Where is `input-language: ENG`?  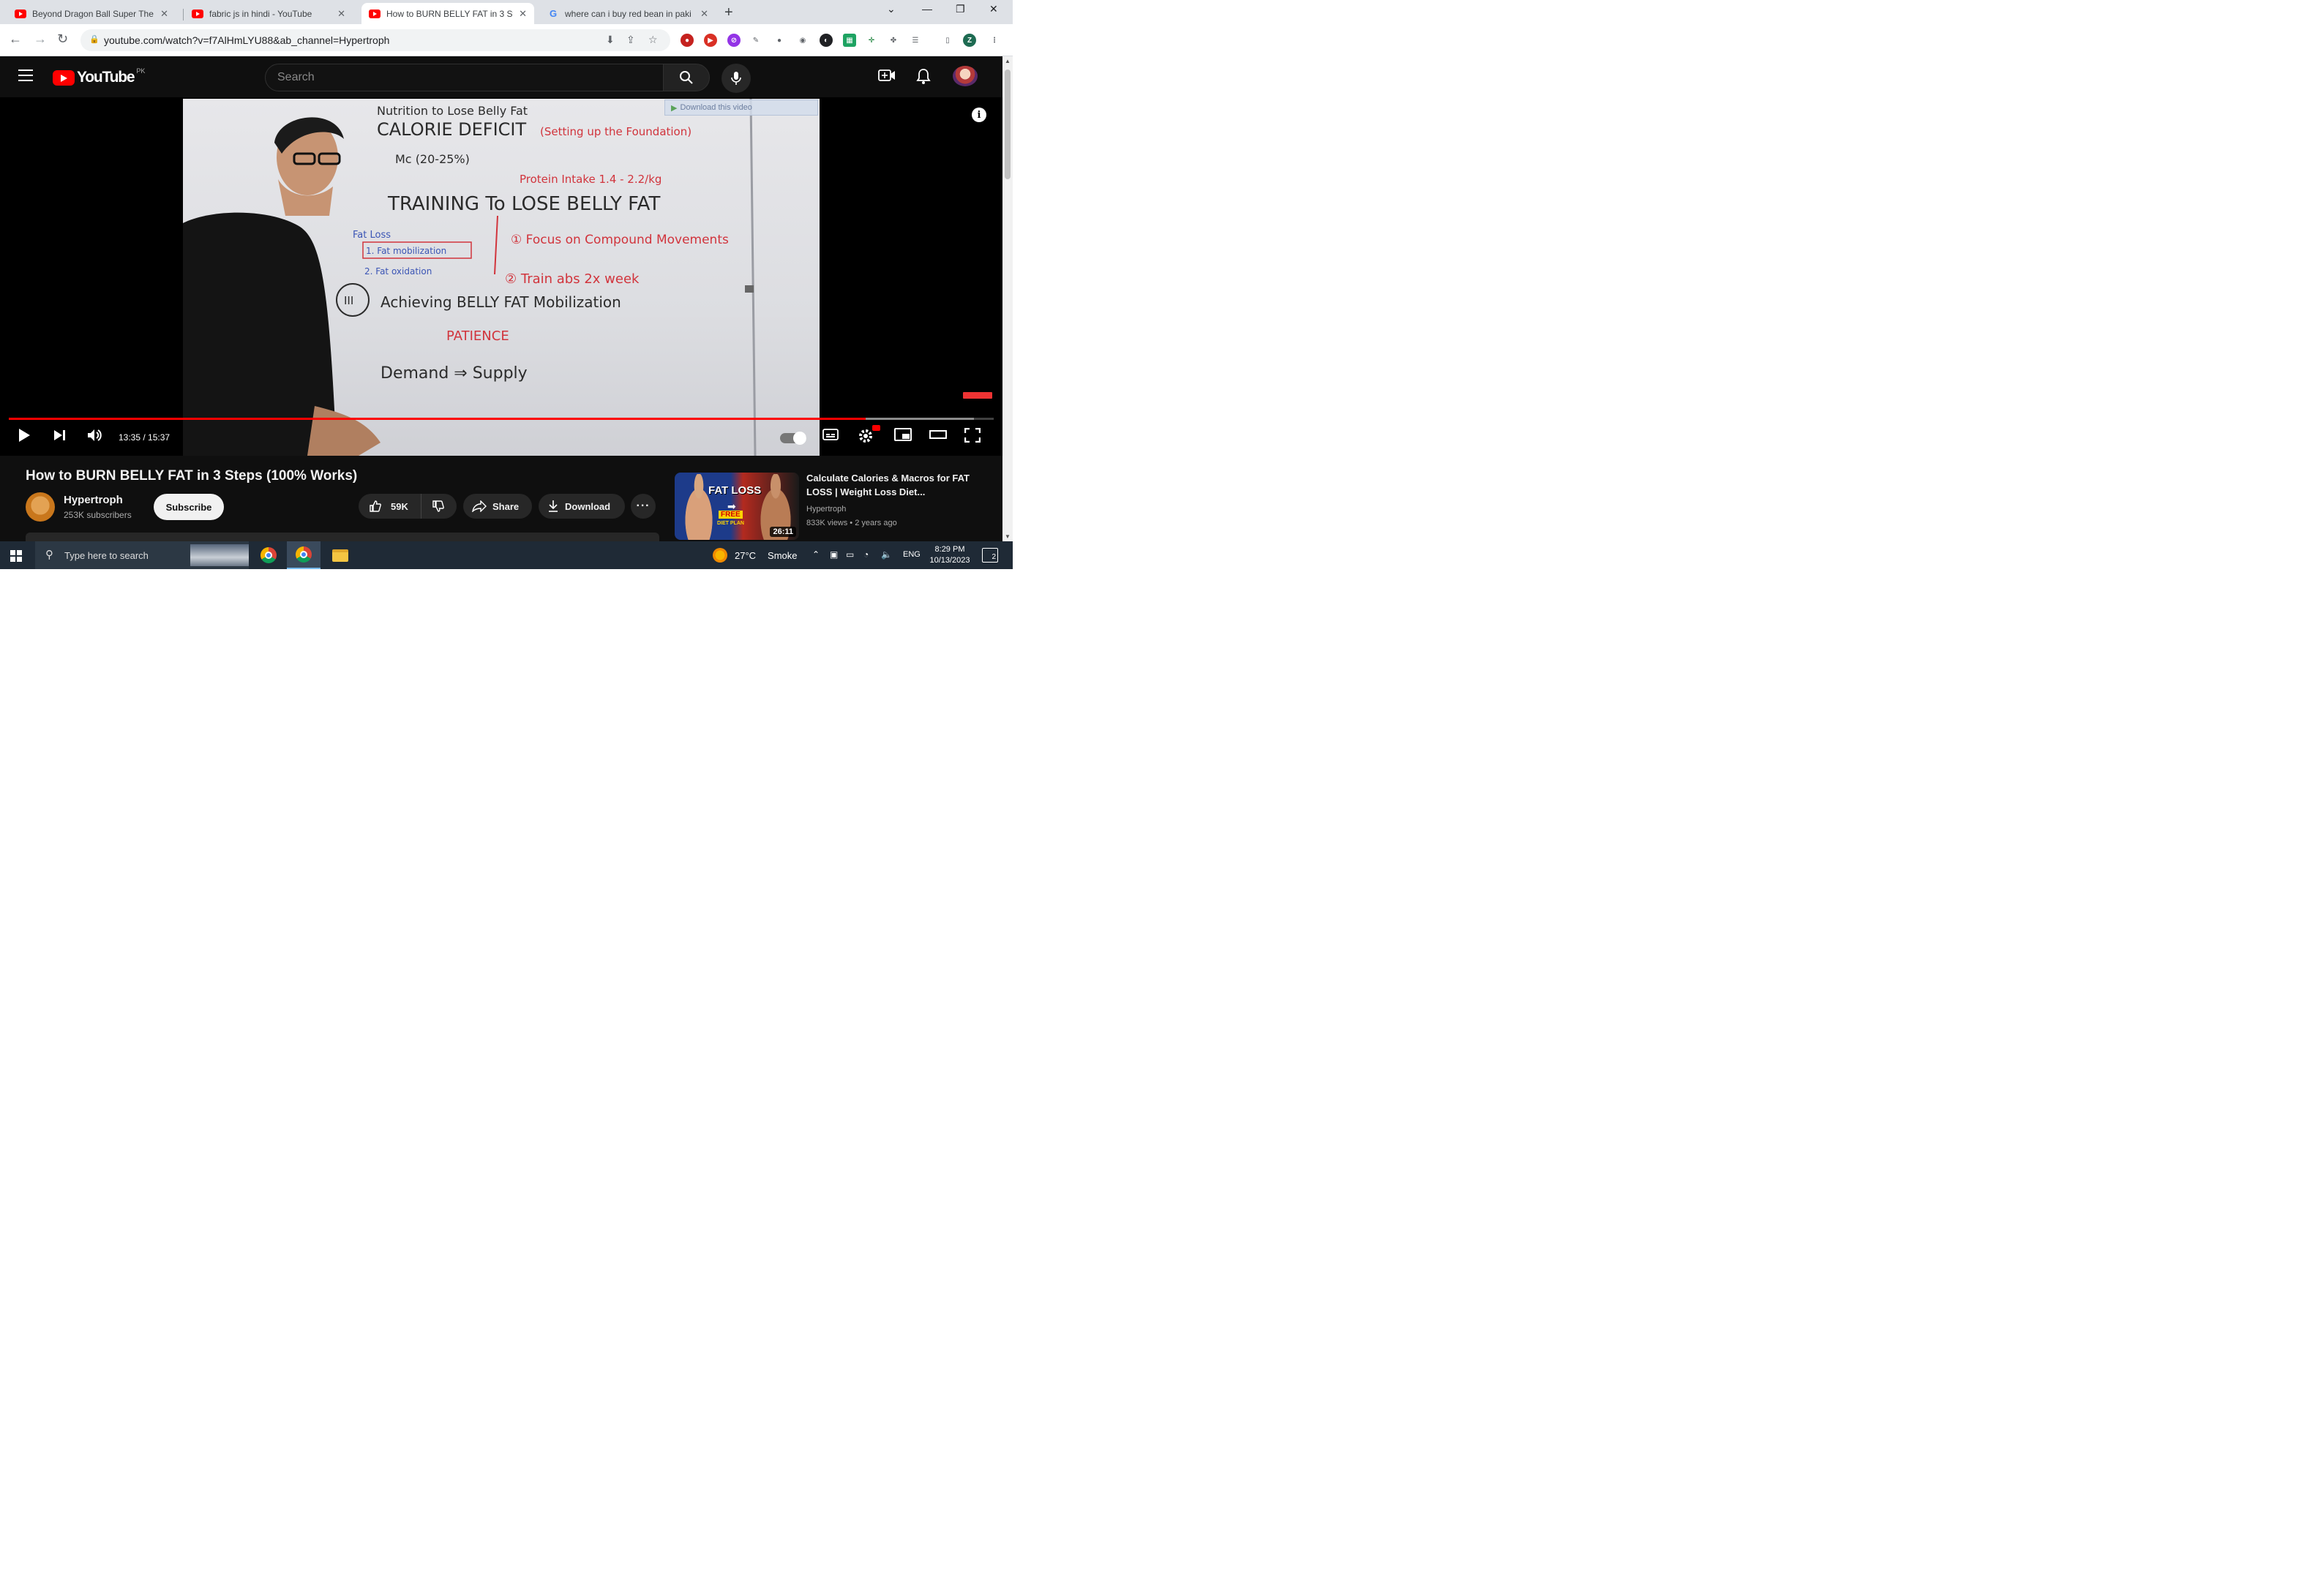
input-language: ENG is located at coordinates (912, 554).